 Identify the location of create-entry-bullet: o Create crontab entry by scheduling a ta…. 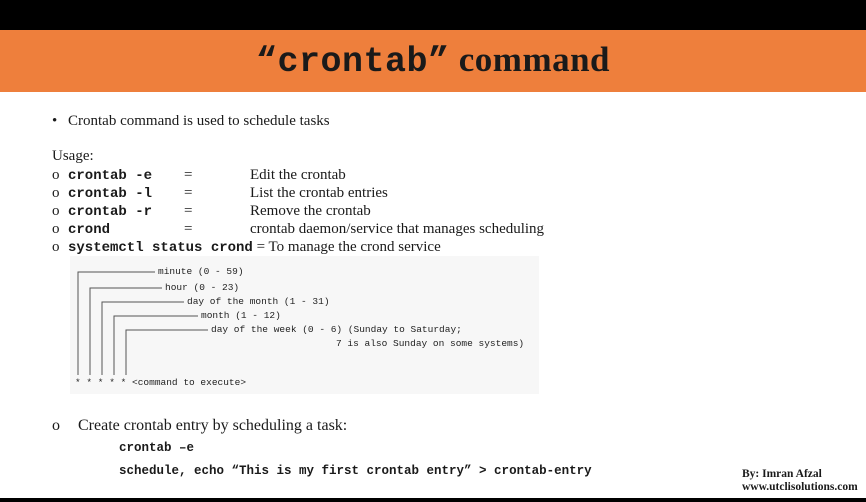
(199, 426).